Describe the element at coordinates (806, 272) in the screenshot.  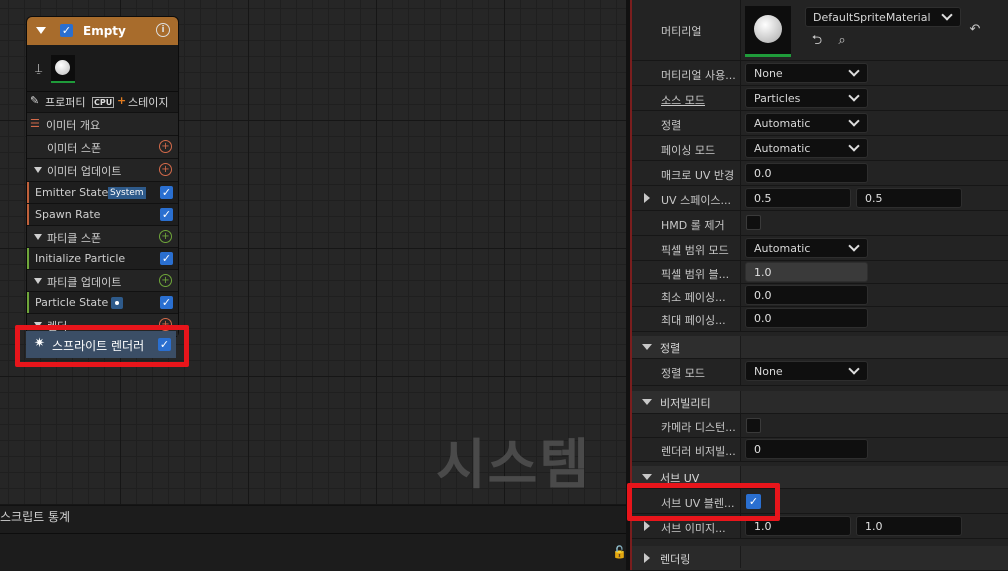
I see `pixel-cov-blend-input: 1.0` at that location.